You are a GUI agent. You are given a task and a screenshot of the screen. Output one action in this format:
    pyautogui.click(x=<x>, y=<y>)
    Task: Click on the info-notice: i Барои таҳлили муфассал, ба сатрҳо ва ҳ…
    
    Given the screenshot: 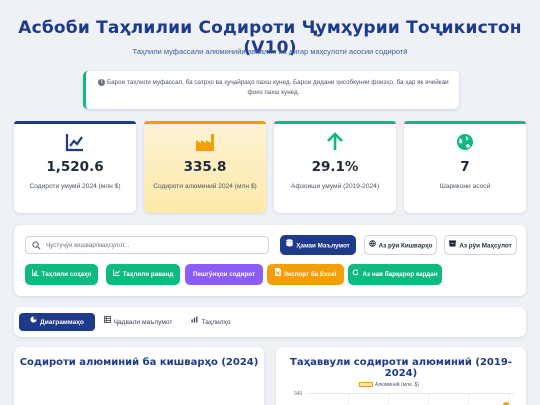 What is the action you would take?
    pyautogui.click(x=271, y=90)
    